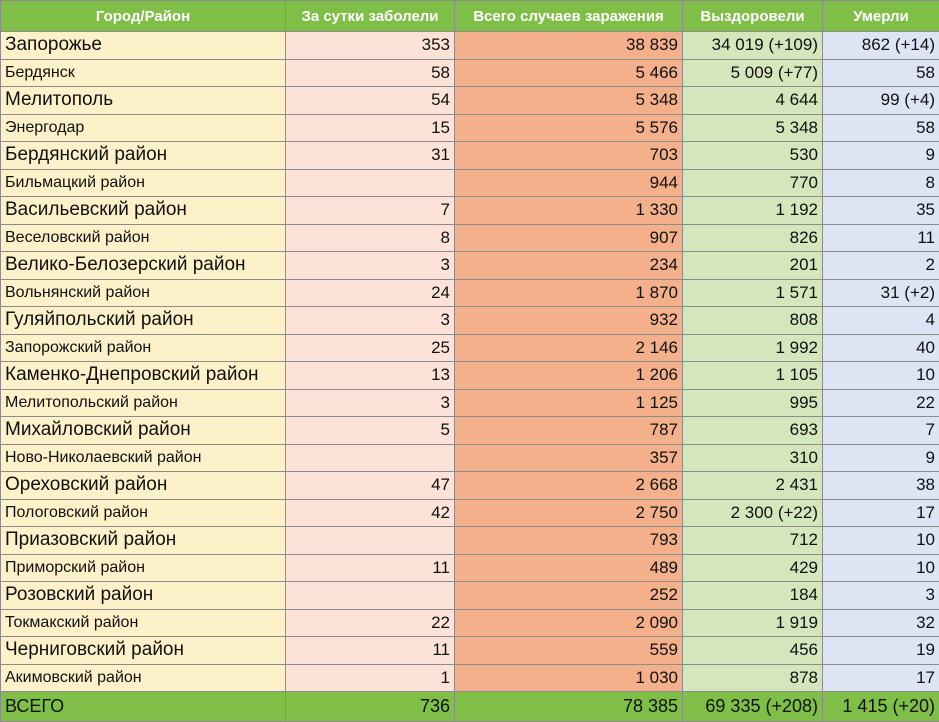  I want to click on table-row: Розовский район2521843, so click(470, 596).